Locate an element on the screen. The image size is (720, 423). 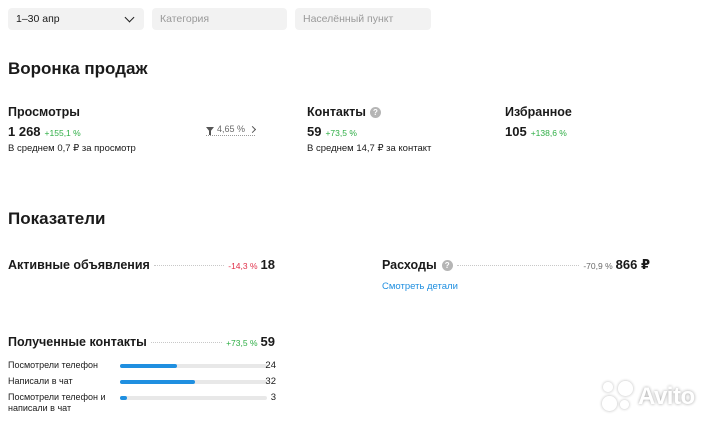
views-average: В среднем 0,7 ₽ за просмотр is located at coordinates (72, 148).